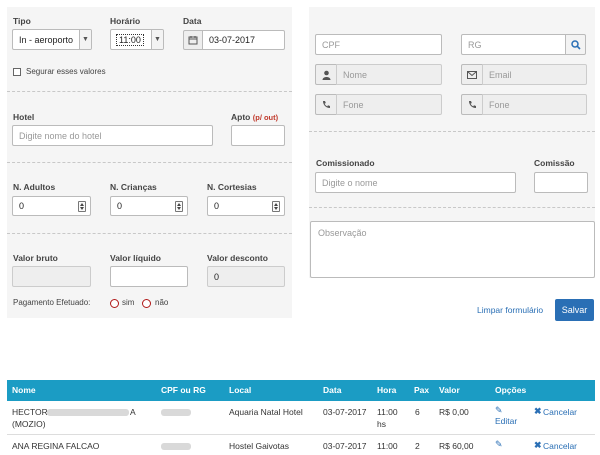 The image size is (600, 455). I want to click on col-data: Data, so click(332, 390).